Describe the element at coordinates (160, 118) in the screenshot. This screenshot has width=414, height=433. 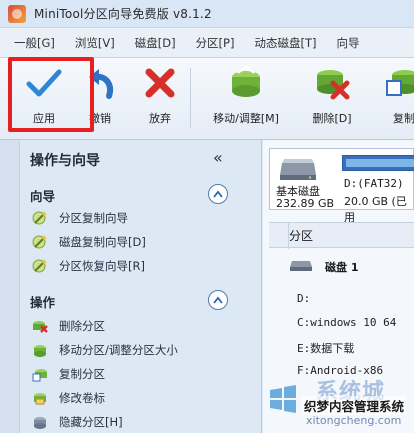
I see `discard-label: 放弃` at that location.